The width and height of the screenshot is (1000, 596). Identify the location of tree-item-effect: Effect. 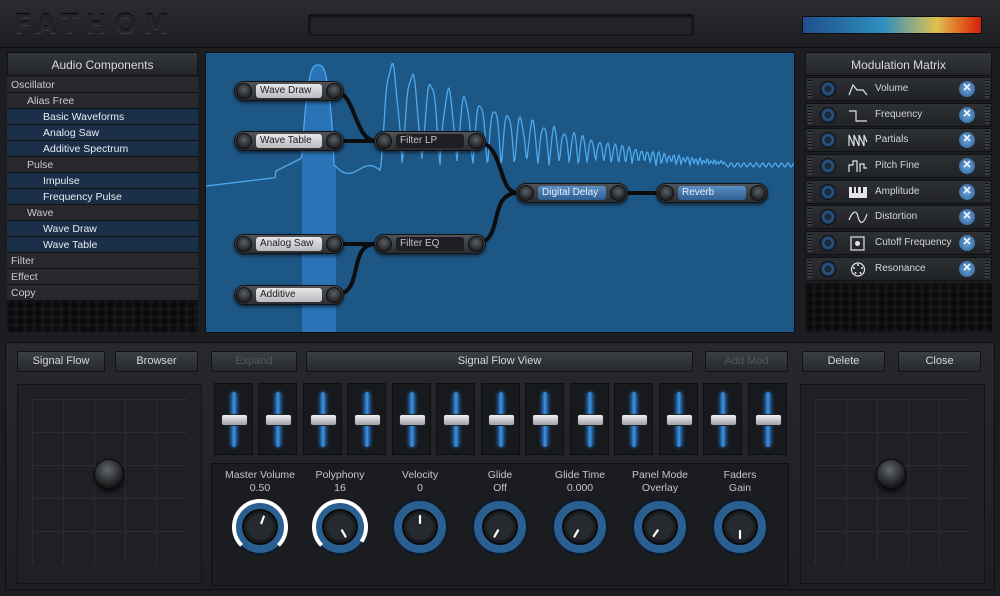
(102, 277).